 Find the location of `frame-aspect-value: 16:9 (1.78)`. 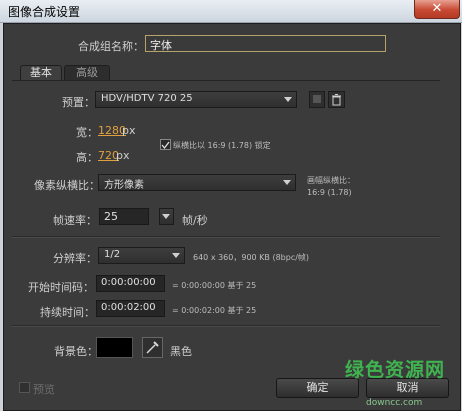

frame-aspect-value: 16:9 (1.78) is located at coordinates (329, 192).